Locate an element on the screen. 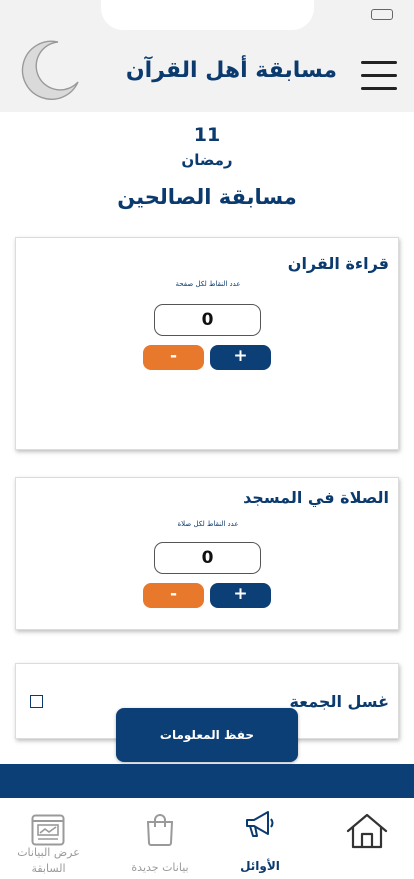  hijri-day: 11 is located at coordinates (207, 135).